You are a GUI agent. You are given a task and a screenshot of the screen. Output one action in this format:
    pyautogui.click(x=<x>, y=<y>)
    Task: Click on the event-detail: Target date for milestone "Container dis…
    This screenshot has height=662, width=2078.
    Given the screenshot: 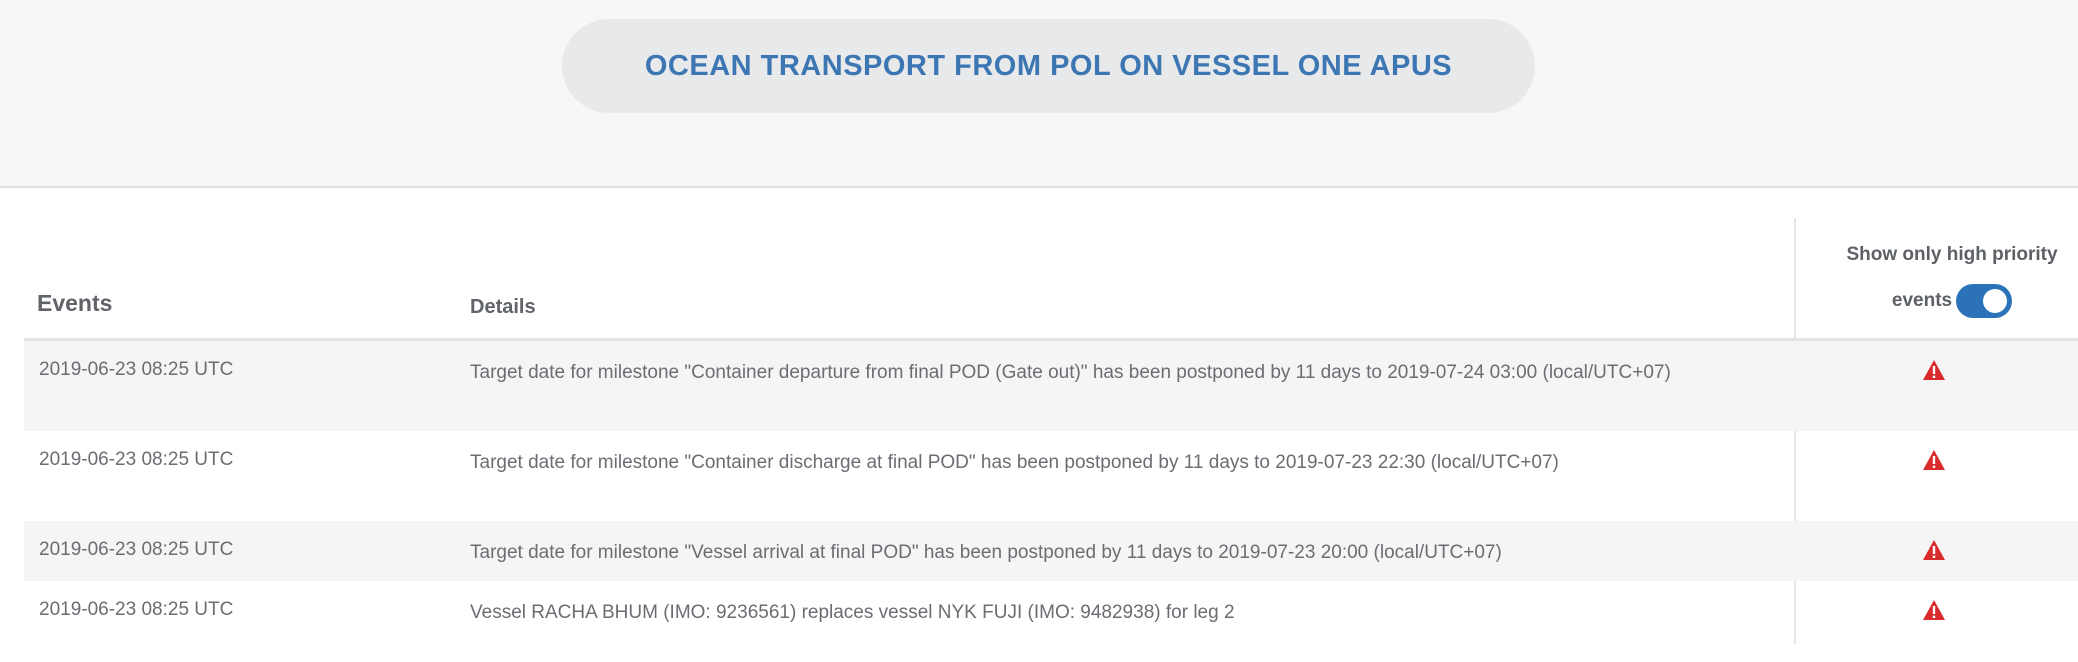 What is the action you would take?
    pyautogui.click(x=1014, y=462)
    